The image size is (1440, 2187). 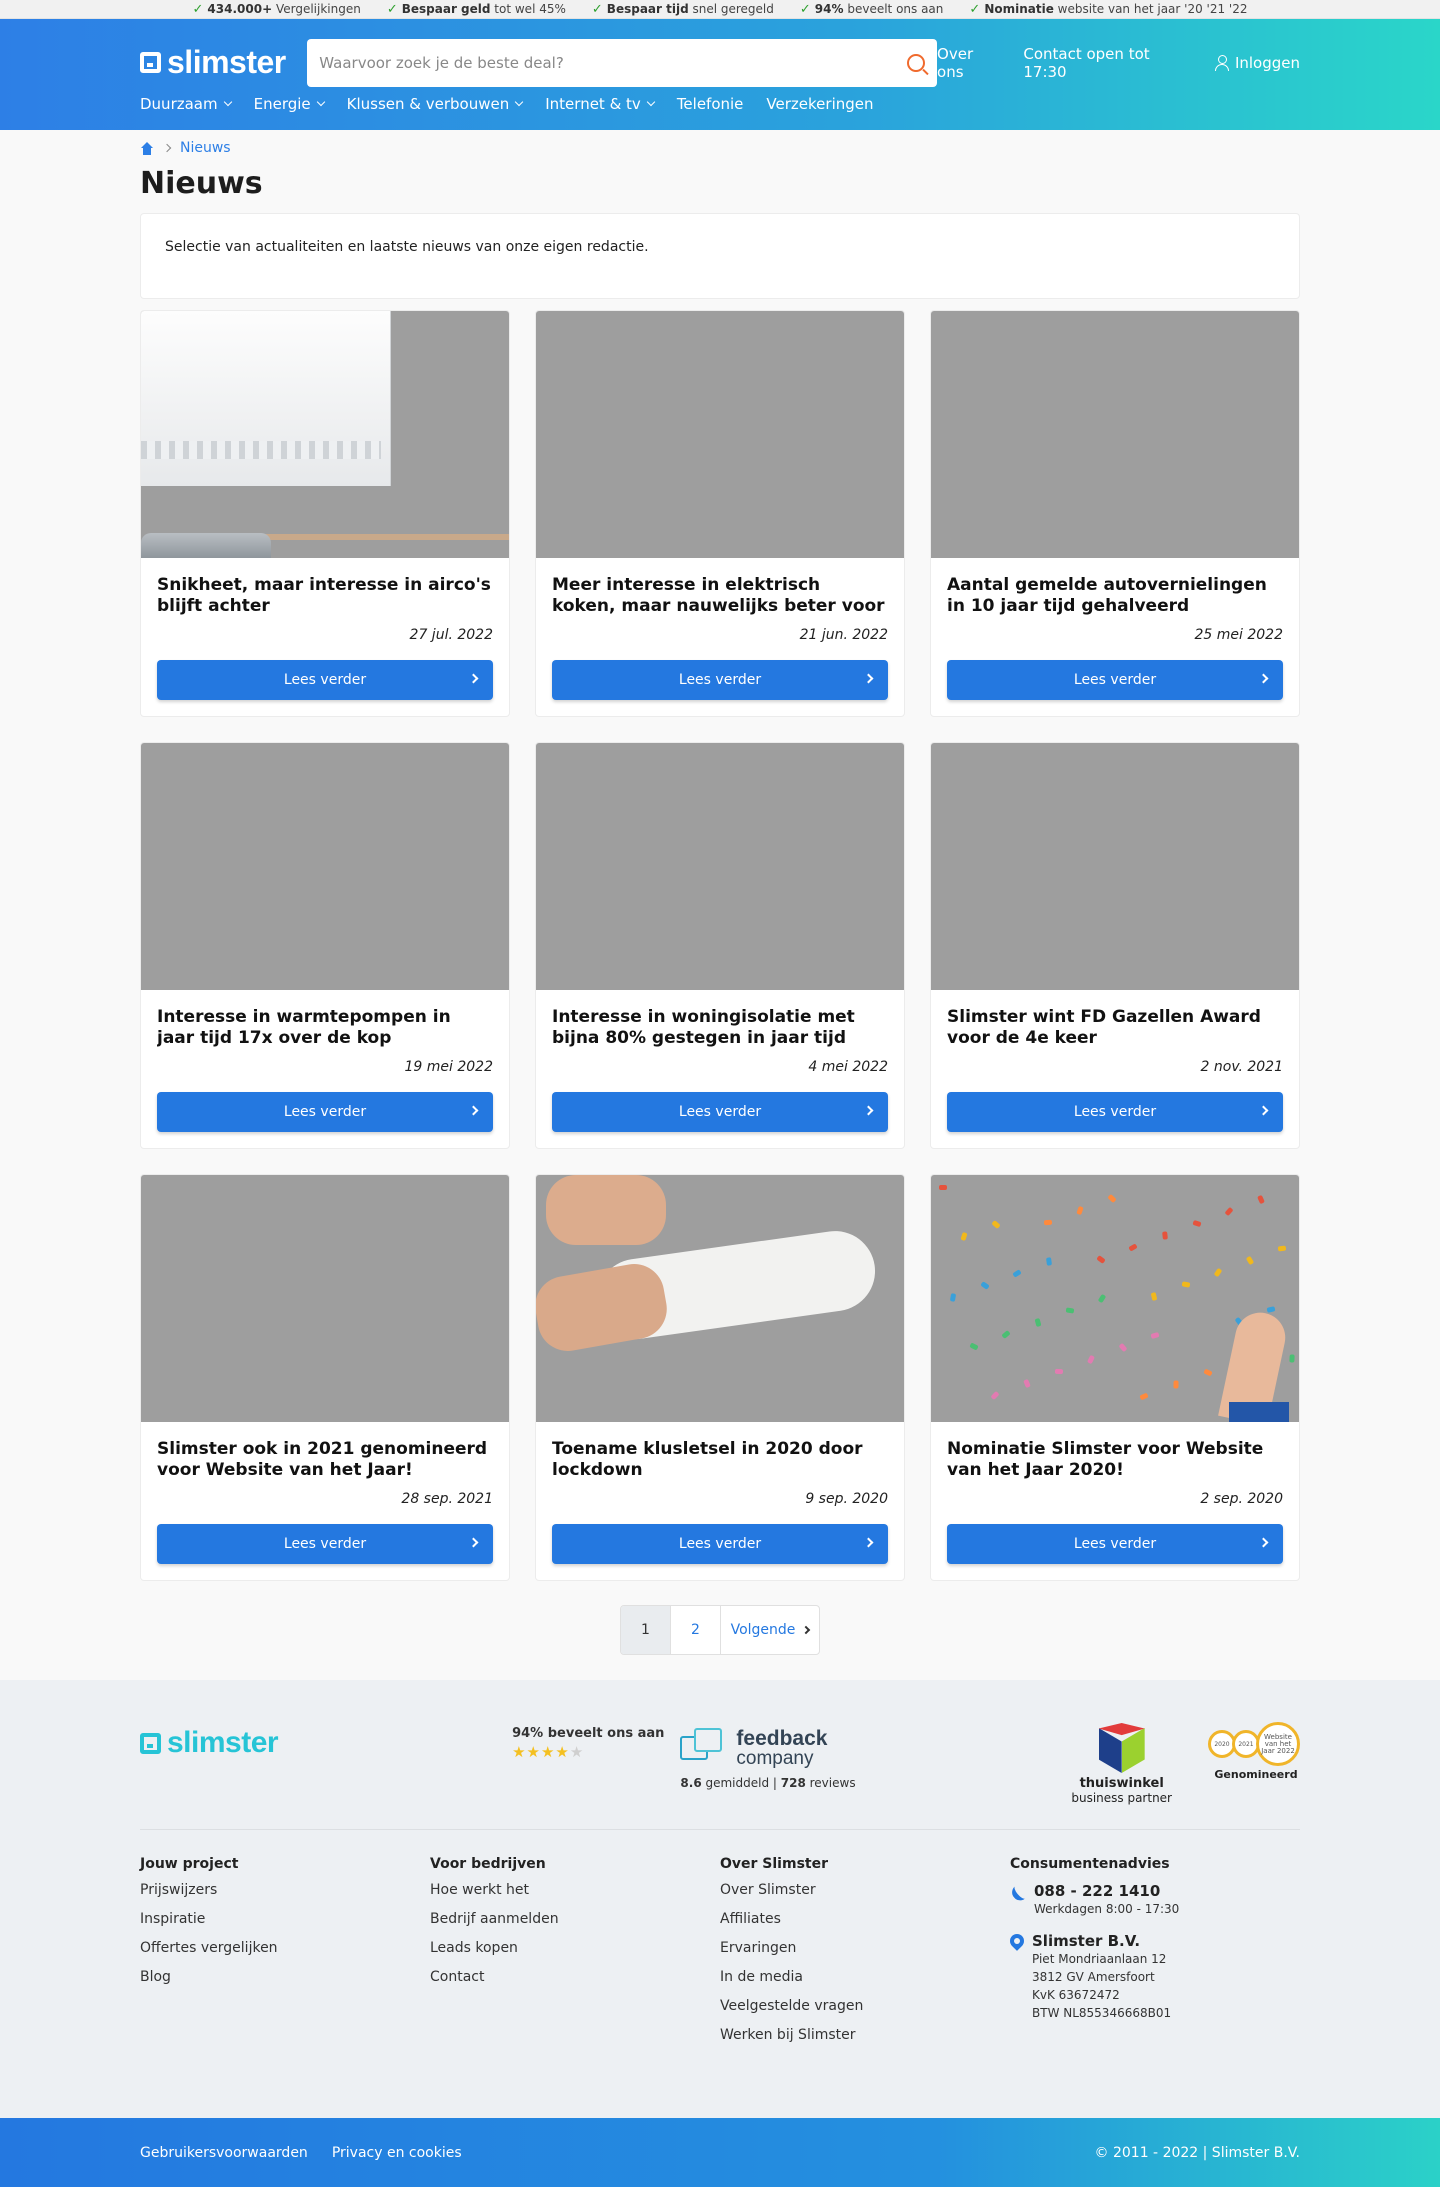 What do you see at coordinates (1241, 1067) in the screenshot?
I see `article-date: 2 nov. 2021` at bounding box center [1241, 1067].